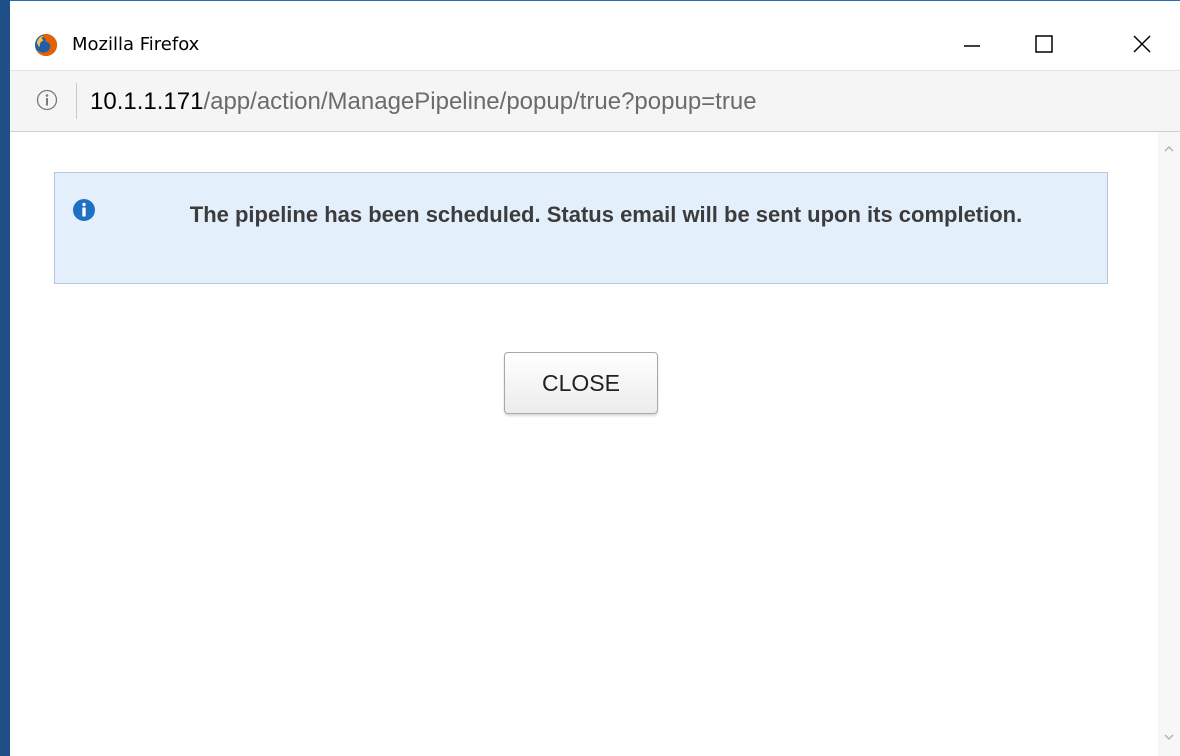 The height and width of the screenshot is (756, 1180). I want to click on url-host: 10.1.1.171, so click(147, 101).